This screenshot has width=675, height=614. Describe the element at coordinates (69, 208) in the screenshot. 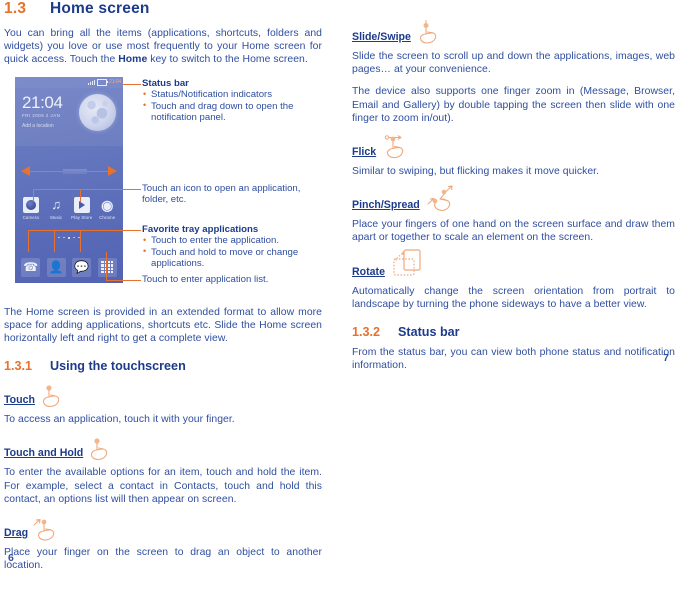

I see `home-screen-app-row: Camera ♫ Music Play Store ◉ Chrome` at that location.